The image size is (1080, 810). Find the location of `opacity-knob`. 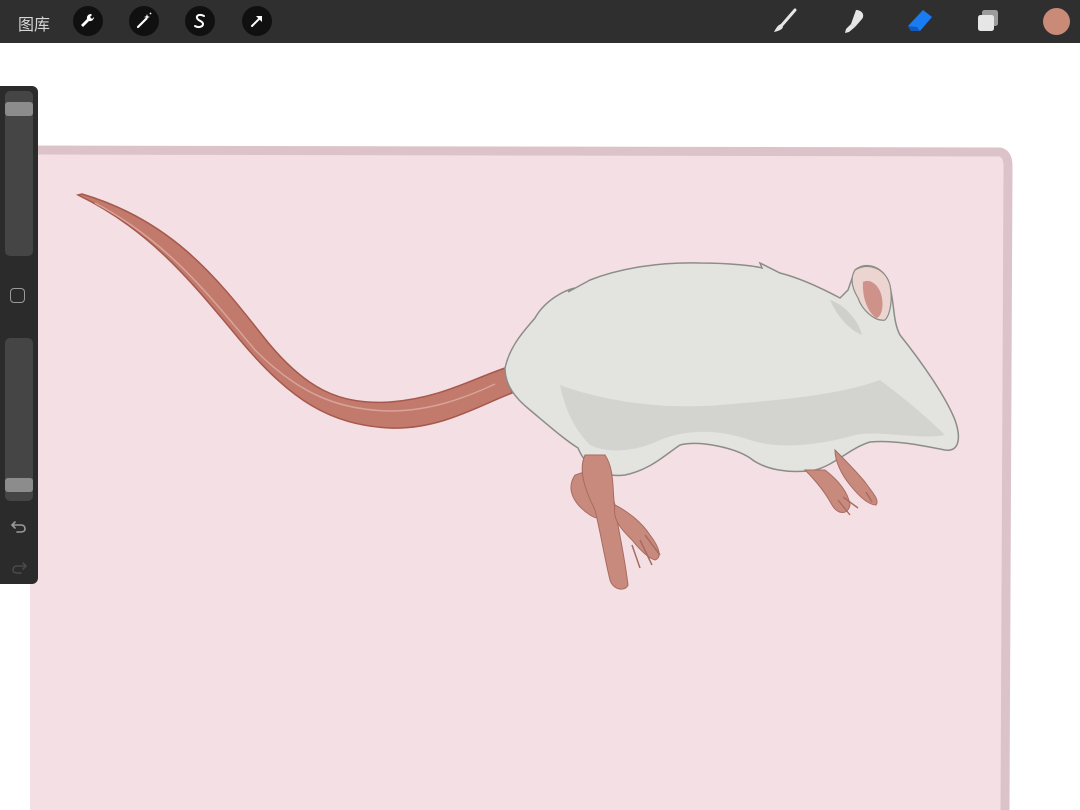

opacity-knob is located at coordinates (19, 485).